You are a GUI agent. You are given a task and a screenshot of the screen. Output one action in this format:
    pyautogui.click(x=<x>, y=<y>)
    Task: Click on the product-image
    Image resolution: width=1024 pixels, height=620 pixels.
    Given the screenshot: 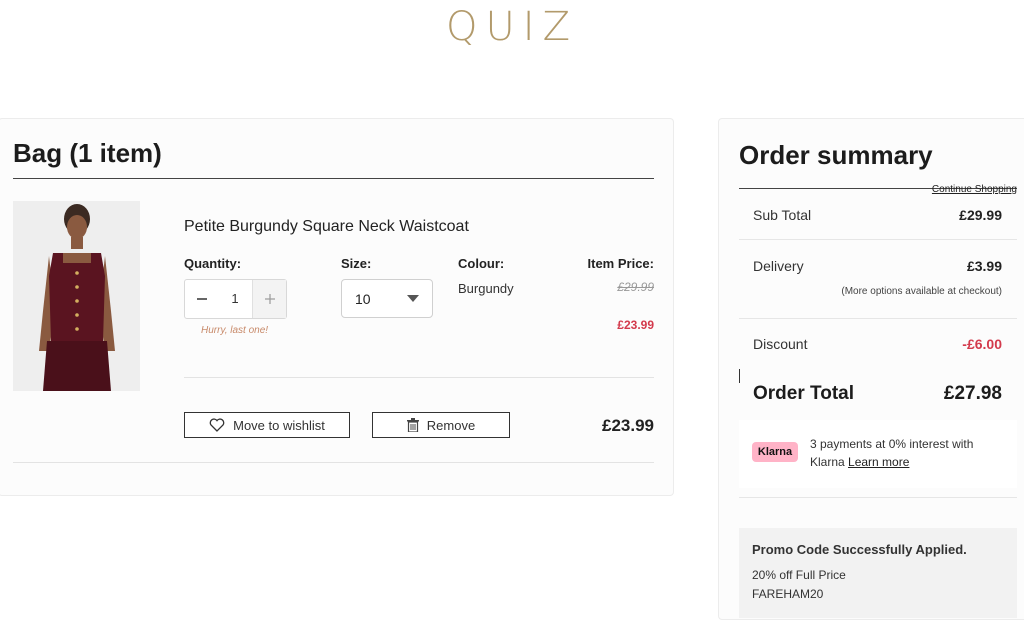 What is the action you would take?
    pyautogui.click(x=76, y=296)
    